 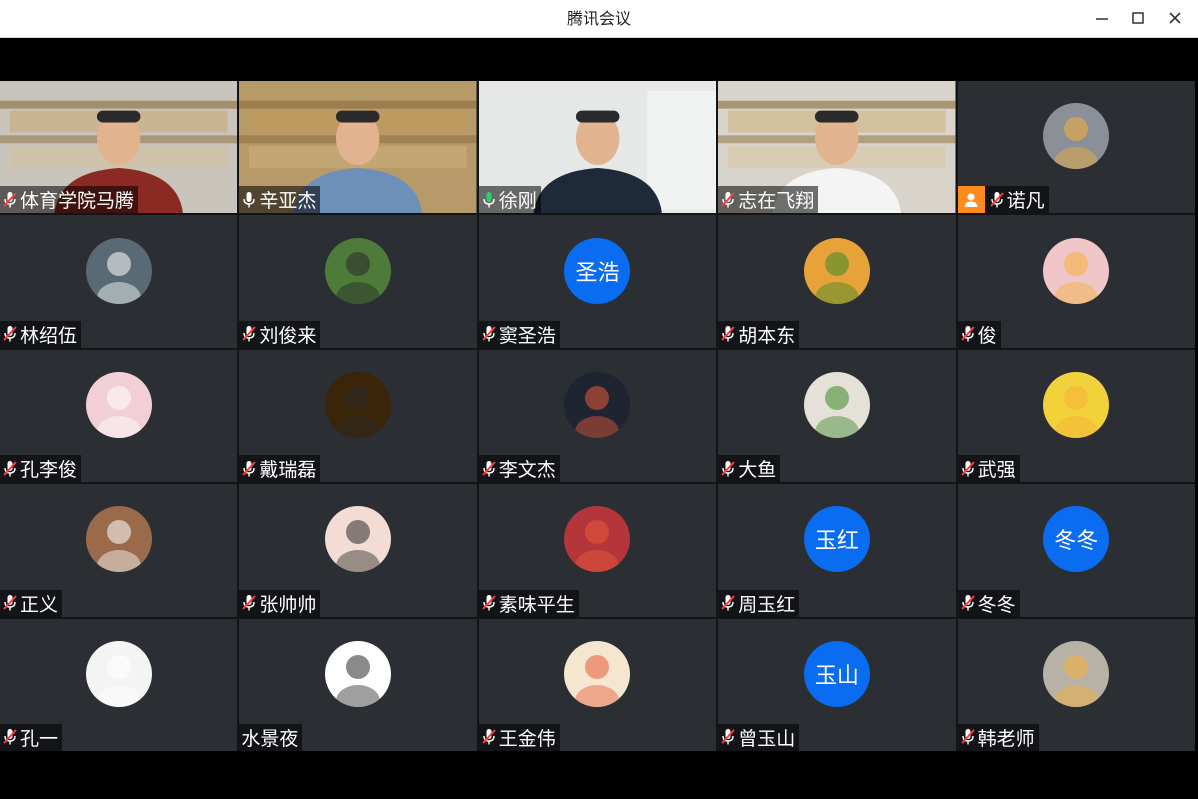 I want to click on participant-name: 张帅帅, so click(x=288, y=604).